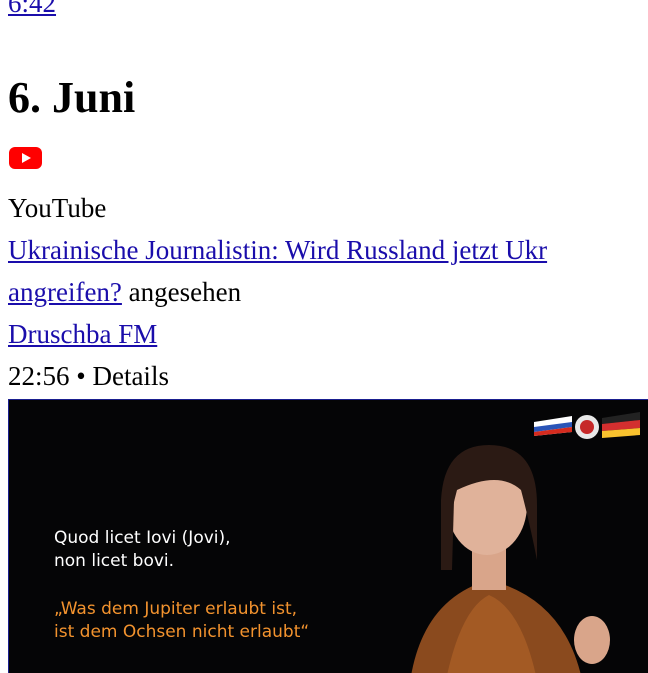 The height and width of the screenshot is (673, 648). What do you see at coordinates (39, 376) in the screenshot?
I see `entry-time: 22:56` at bounding box center [39, 376].